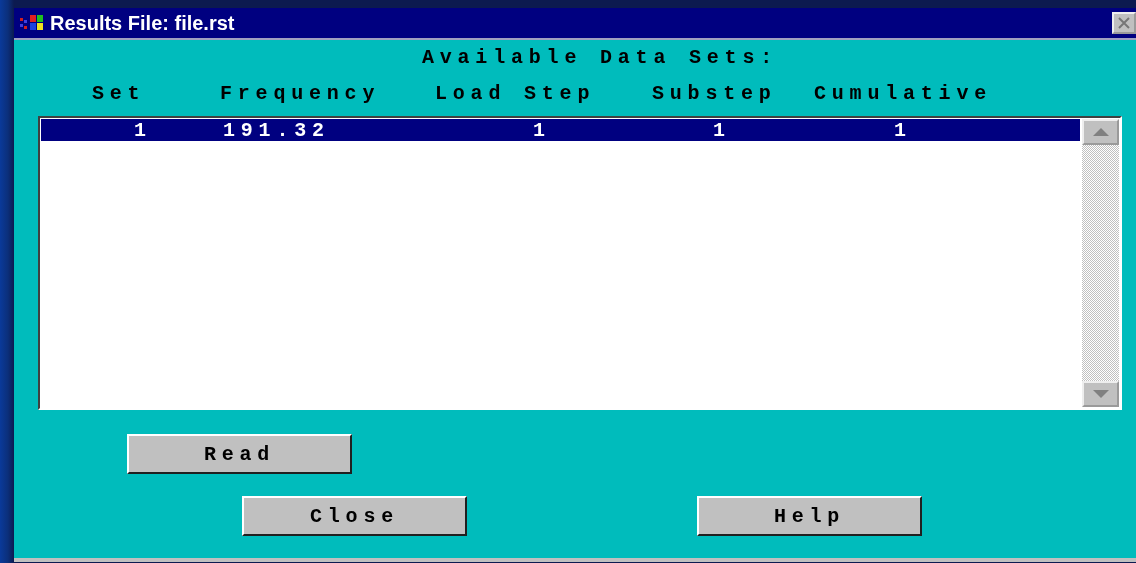  I want to click on scroll-up-button, so click(1100, 132).